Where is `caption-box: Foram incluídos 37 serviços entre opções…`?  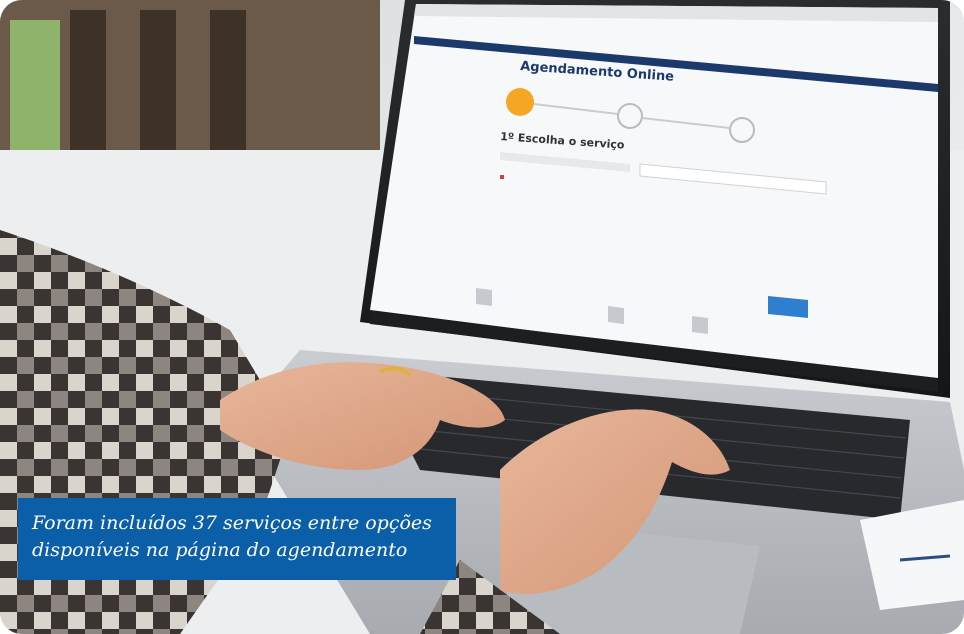
caption-box: Foram incluídos 37 serviços entre opções… is located at coordinates (237, 539).